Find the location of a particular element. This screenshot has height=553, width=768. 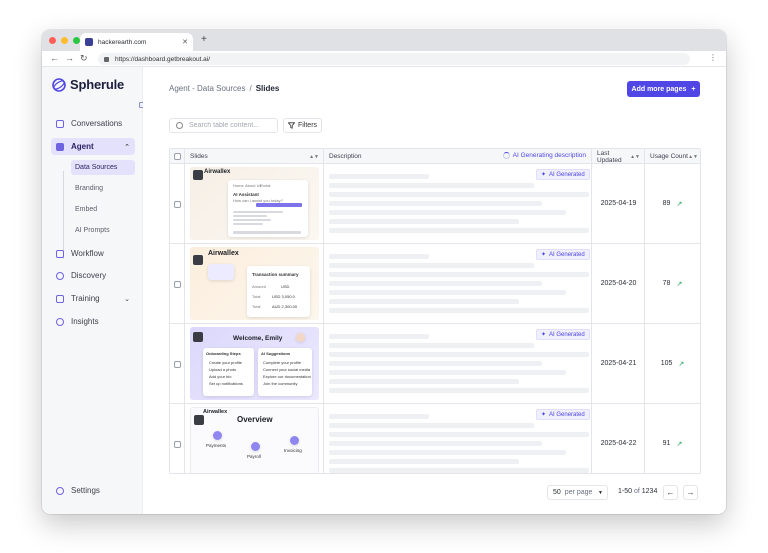

thumb-line-value: AUD 2,300.00 is located at coordinates (285, 306).